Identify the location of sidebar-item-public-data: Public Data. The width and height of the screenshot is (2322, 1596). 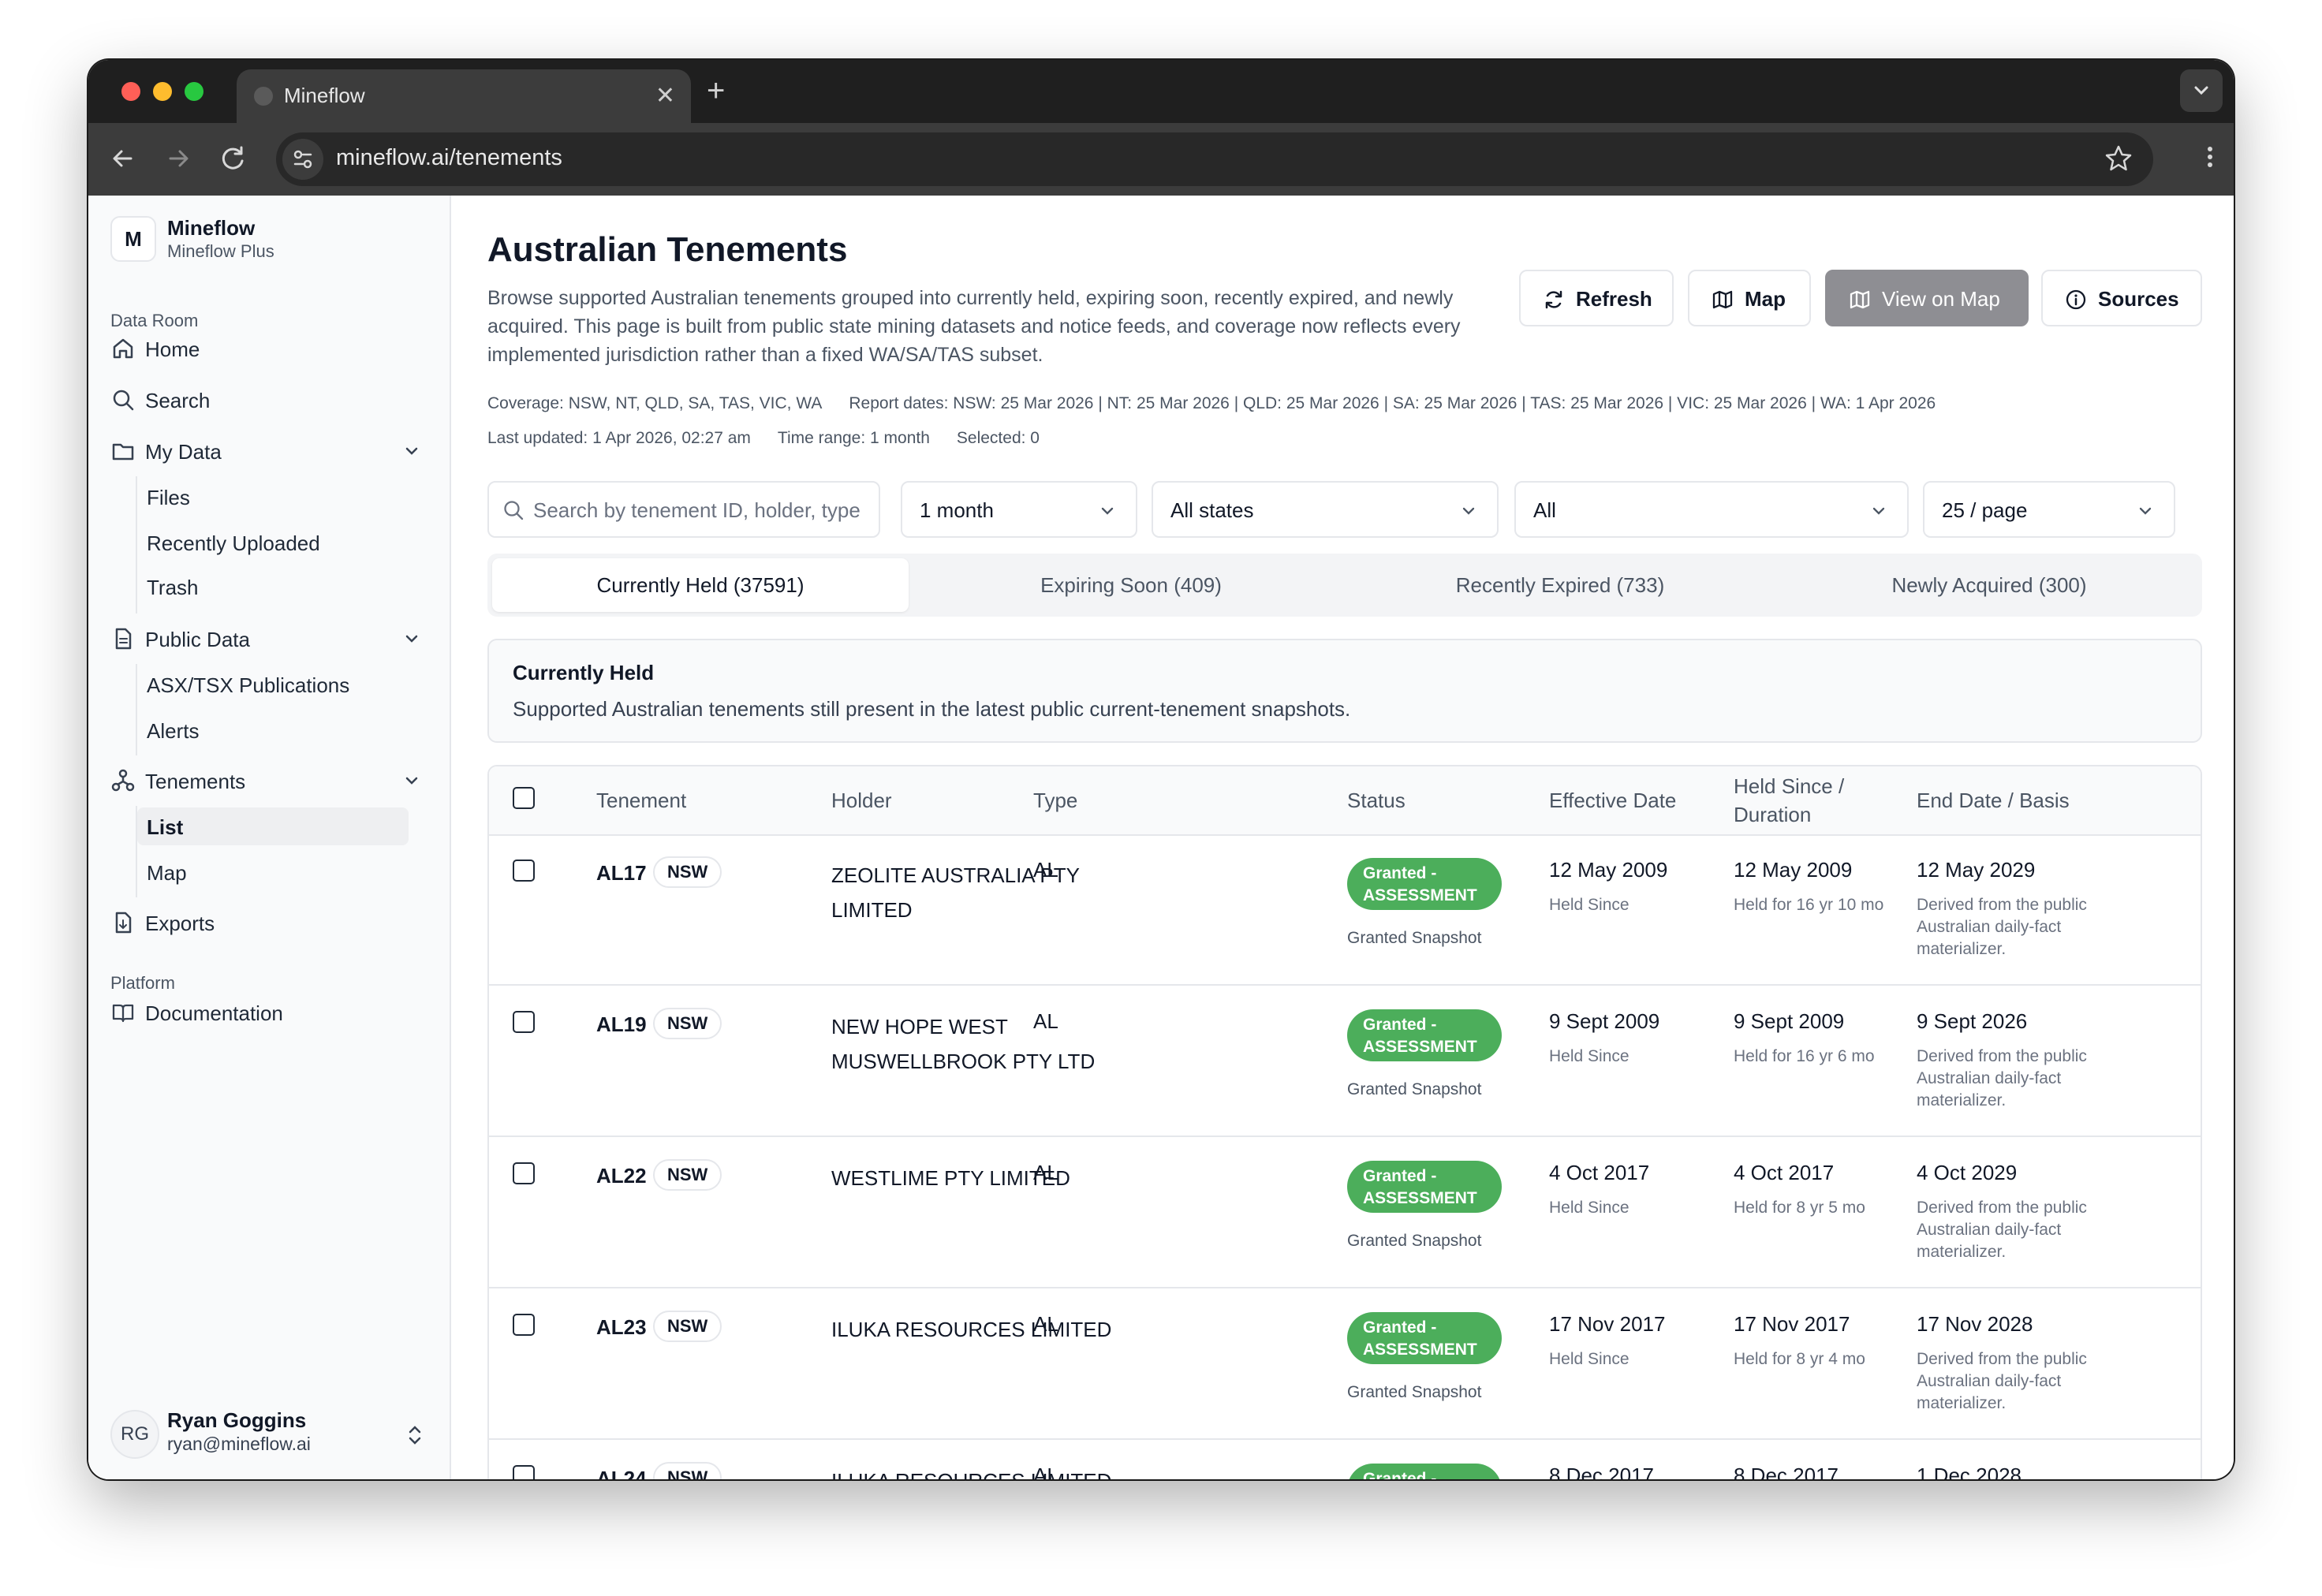
(269, 640).